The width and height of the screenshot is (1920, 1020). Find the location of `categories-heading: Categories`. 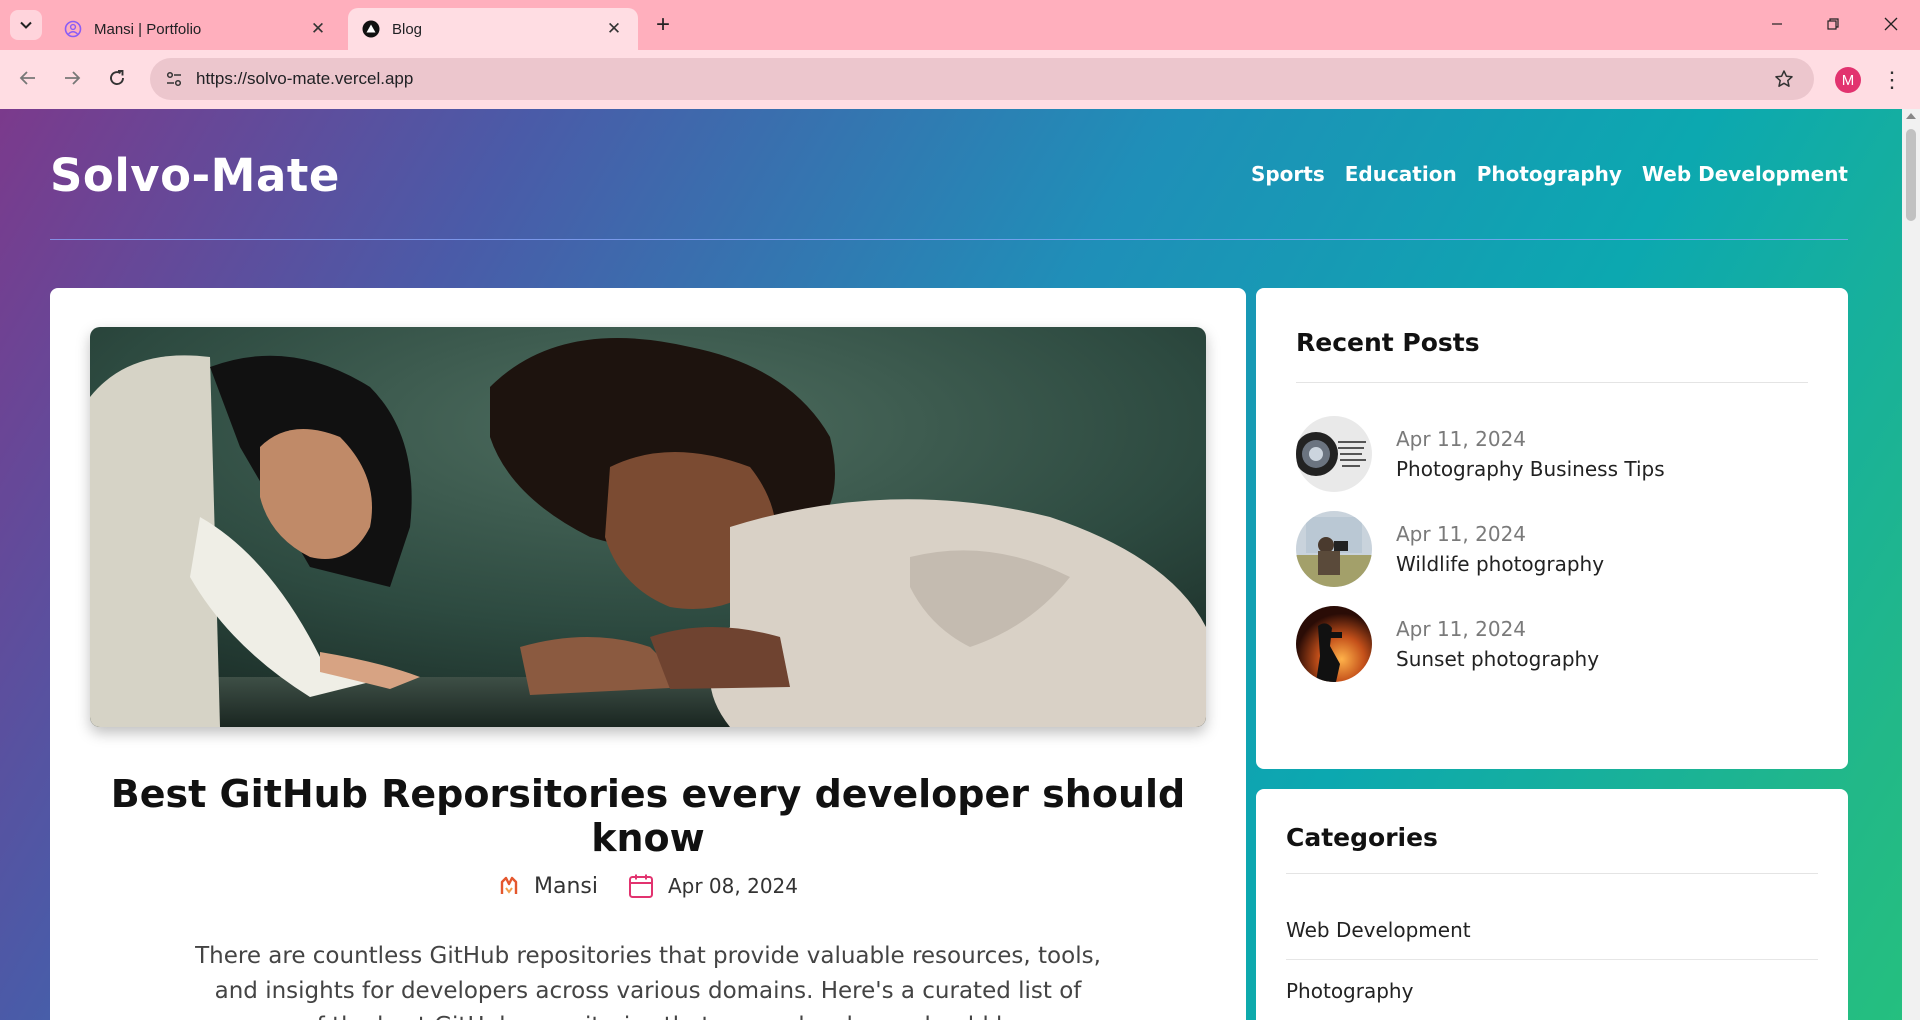

categories-heading: Categories is located at coordinates (1362, 837).